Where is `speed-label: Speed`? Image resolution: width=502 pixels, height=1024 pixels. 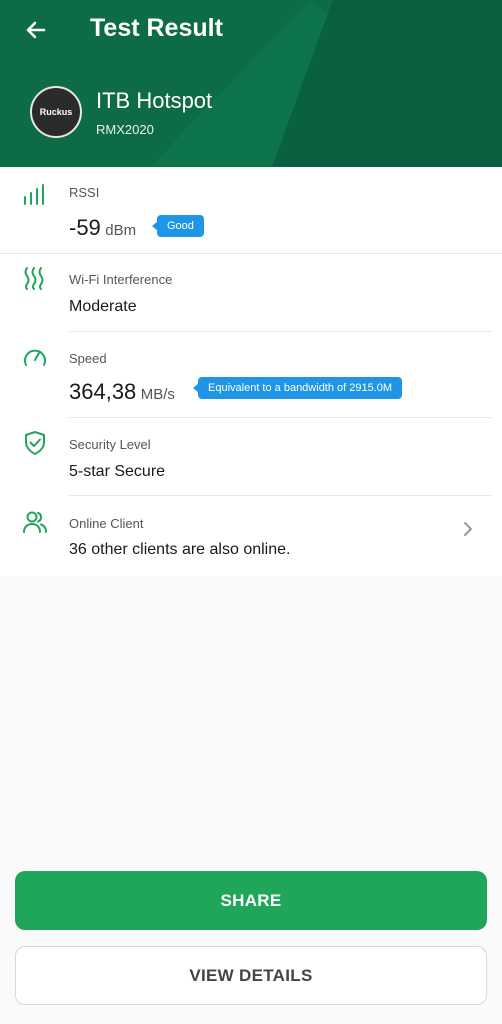 speed-label: Speed is located at coordinates (88, 358).